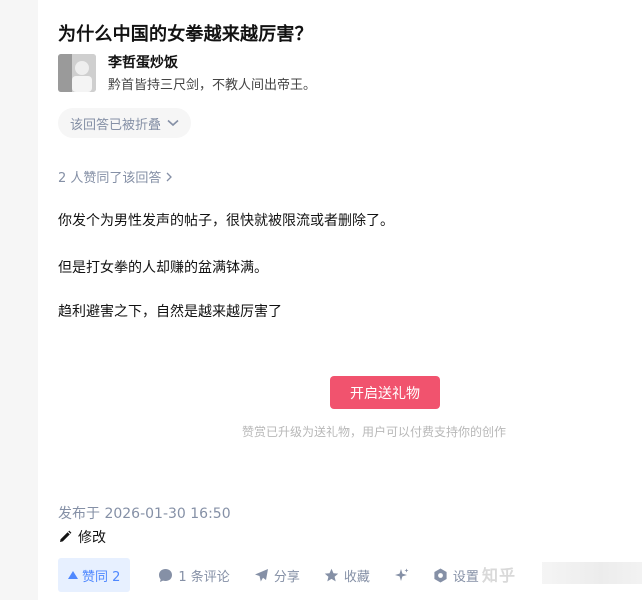 This screenshot has width=642, height=600. I want to click on sparkle-icon, so click(401, 574).